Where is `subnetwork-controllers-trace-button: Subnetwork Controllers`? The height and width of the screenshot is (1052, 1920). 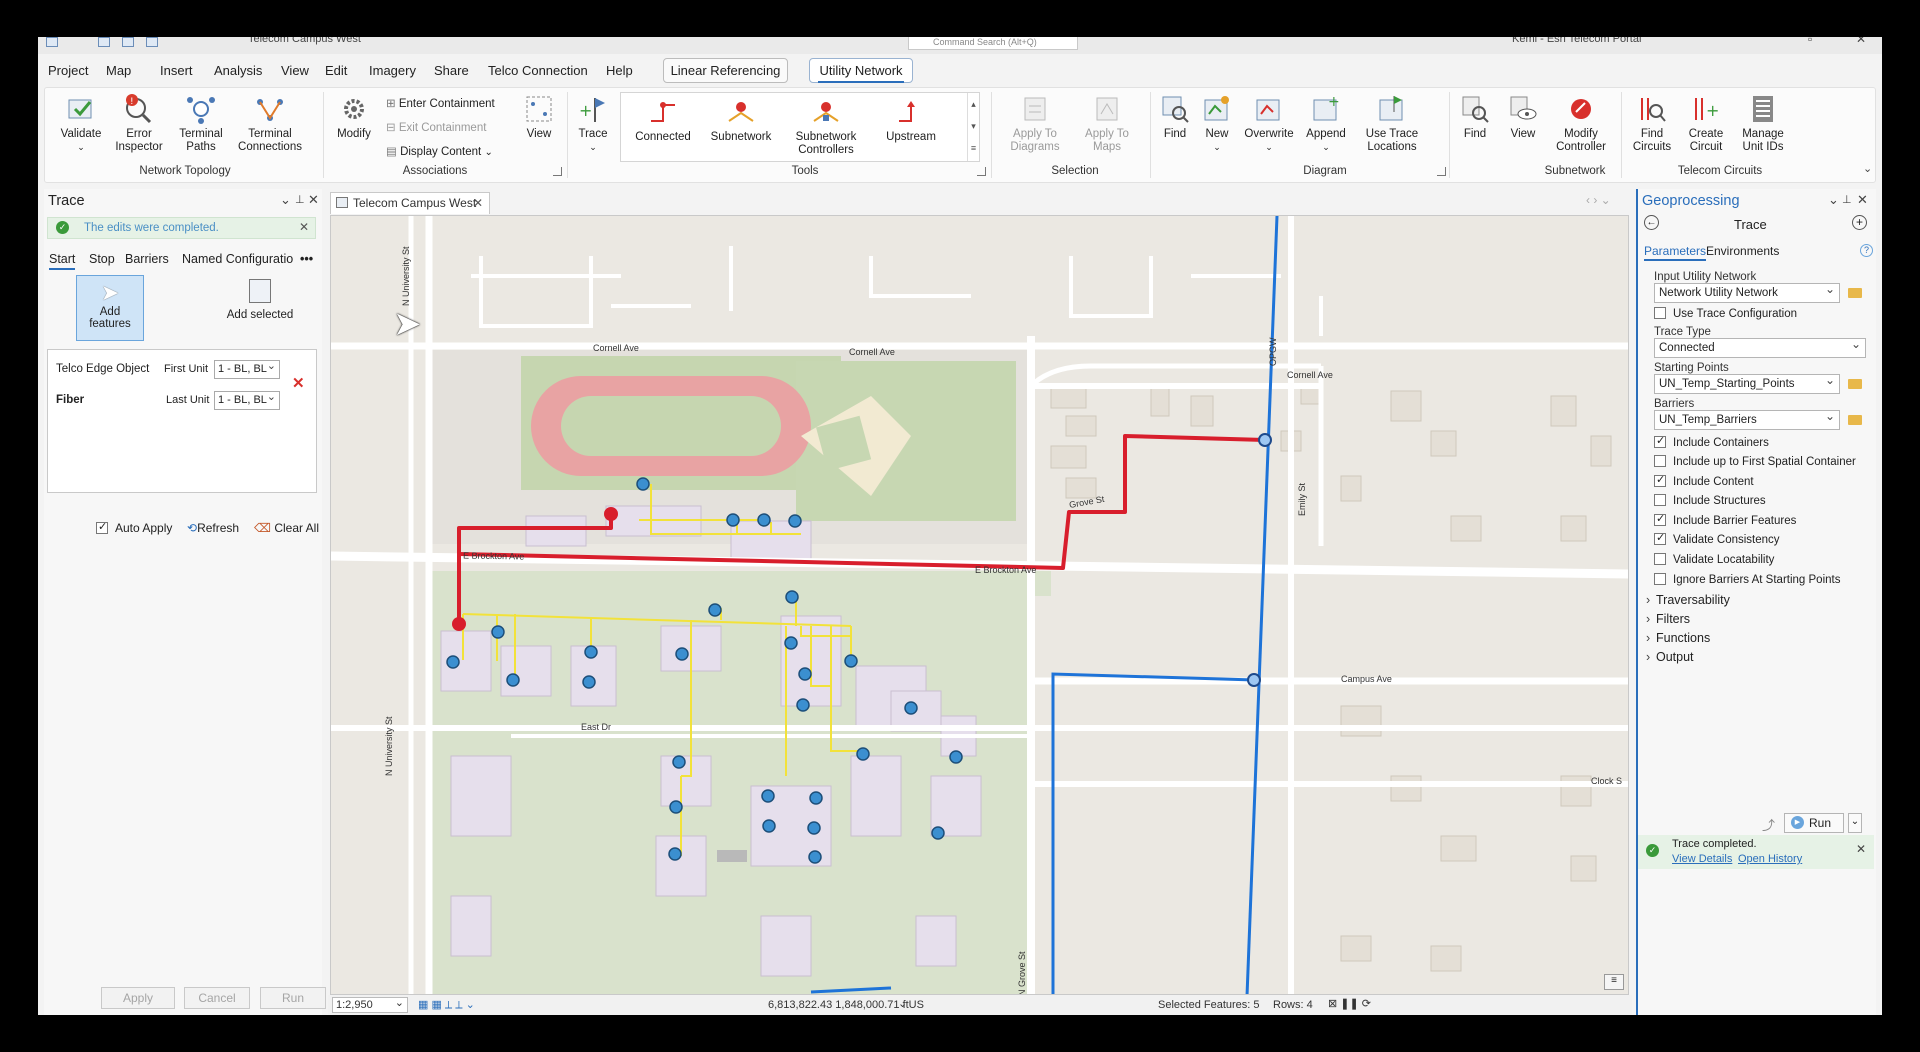
subnetwork-controllers-trace-button: Subnetwork Controllers is located at coordinates (826, 127).